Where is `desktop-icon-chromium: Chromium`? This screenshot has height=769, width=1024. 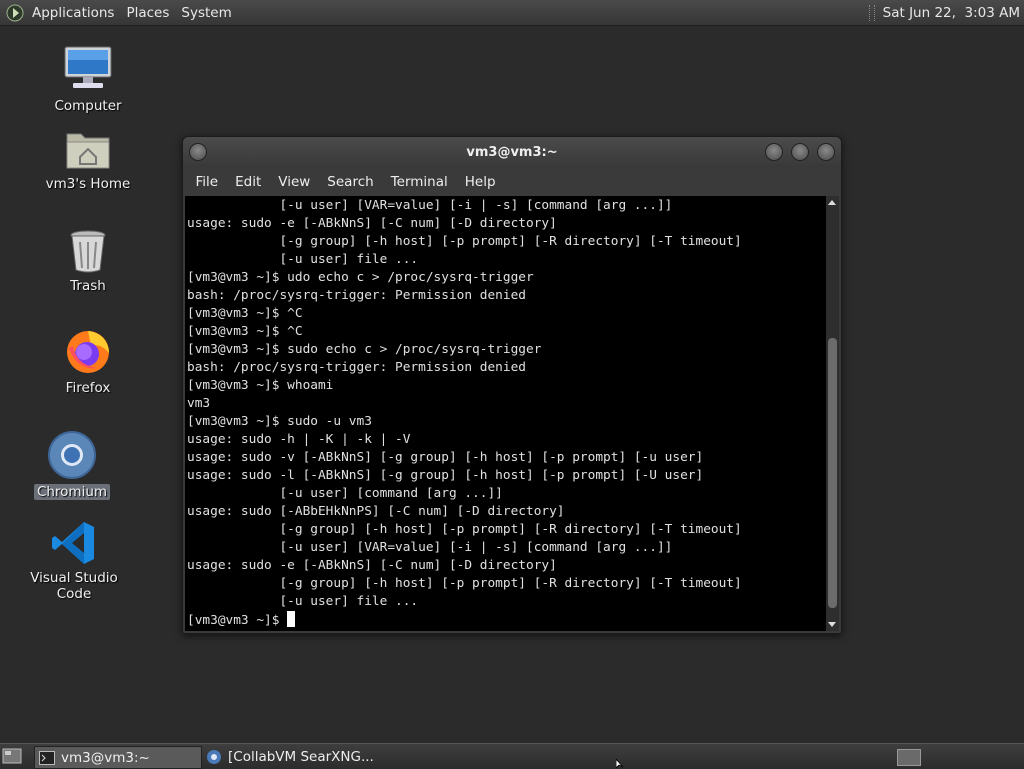
desktop-icon-chromium: Chromium is located at coordinates (72, 465).